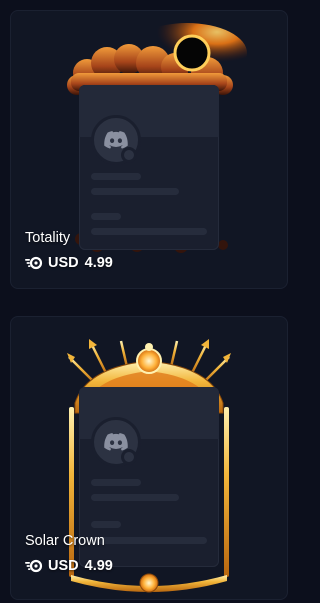  What do you see at coordinates (149, 167) in the screenshot?
I see `profile-placeholder` at bounding box center [149, 167].